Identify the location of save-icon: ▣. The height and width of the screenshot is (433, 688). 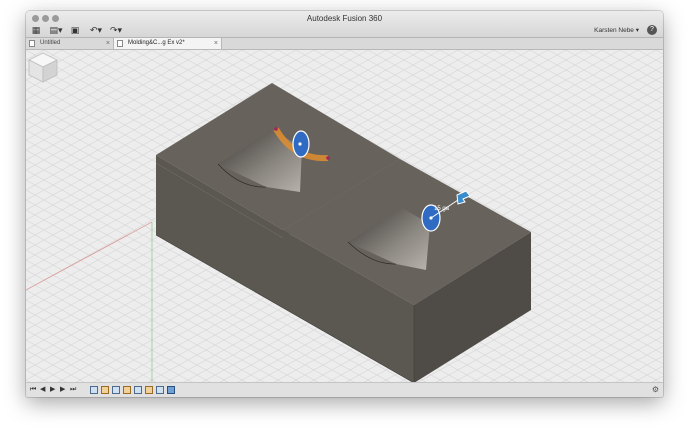
(75, 30).